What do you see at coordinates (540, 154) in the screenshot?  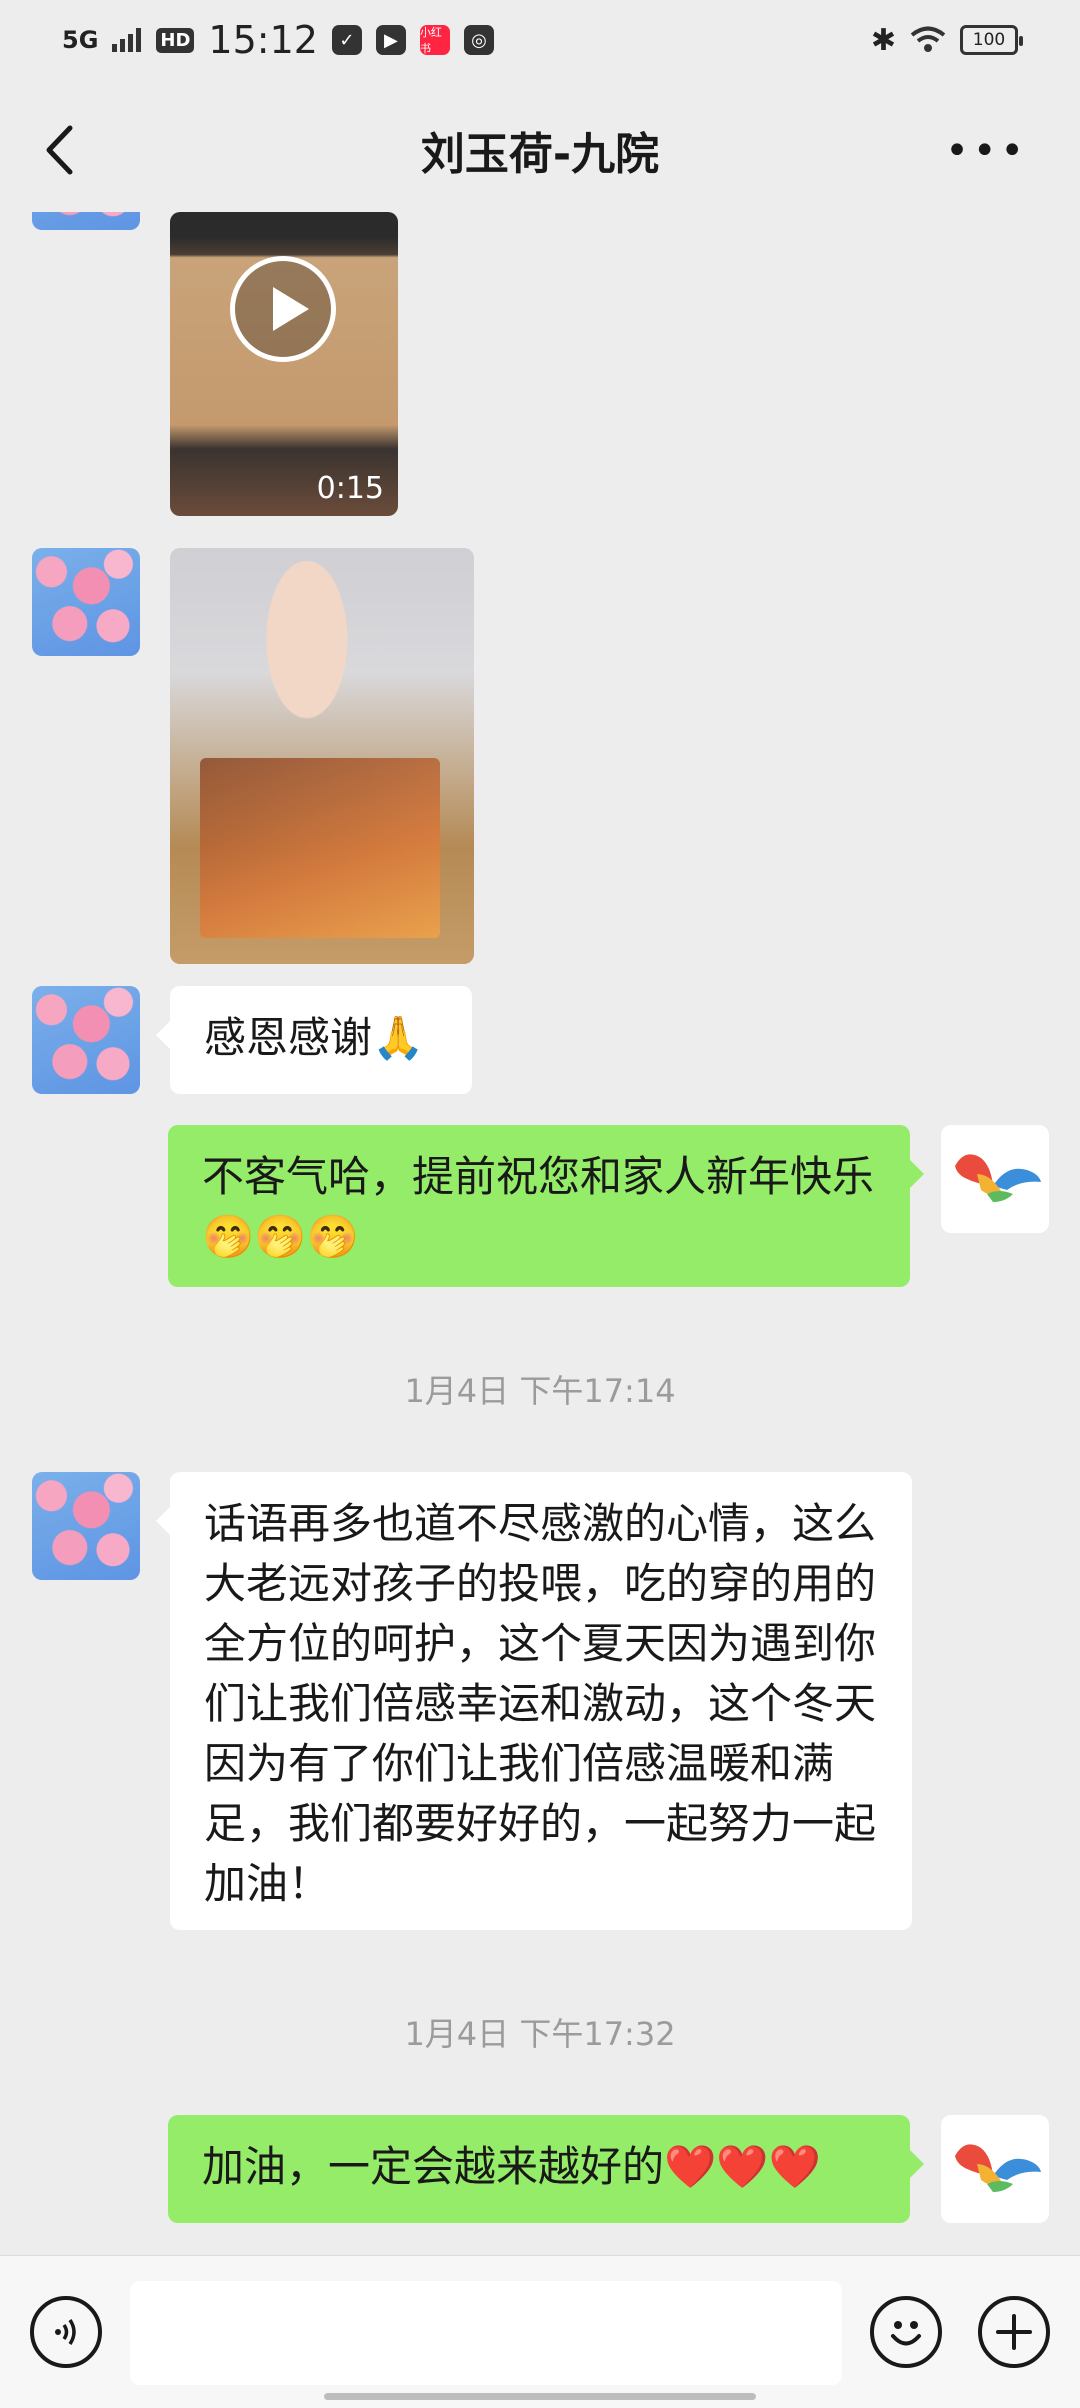 I see `chat-title: 刘玉荷-九院` at bounding box center [540, 154].